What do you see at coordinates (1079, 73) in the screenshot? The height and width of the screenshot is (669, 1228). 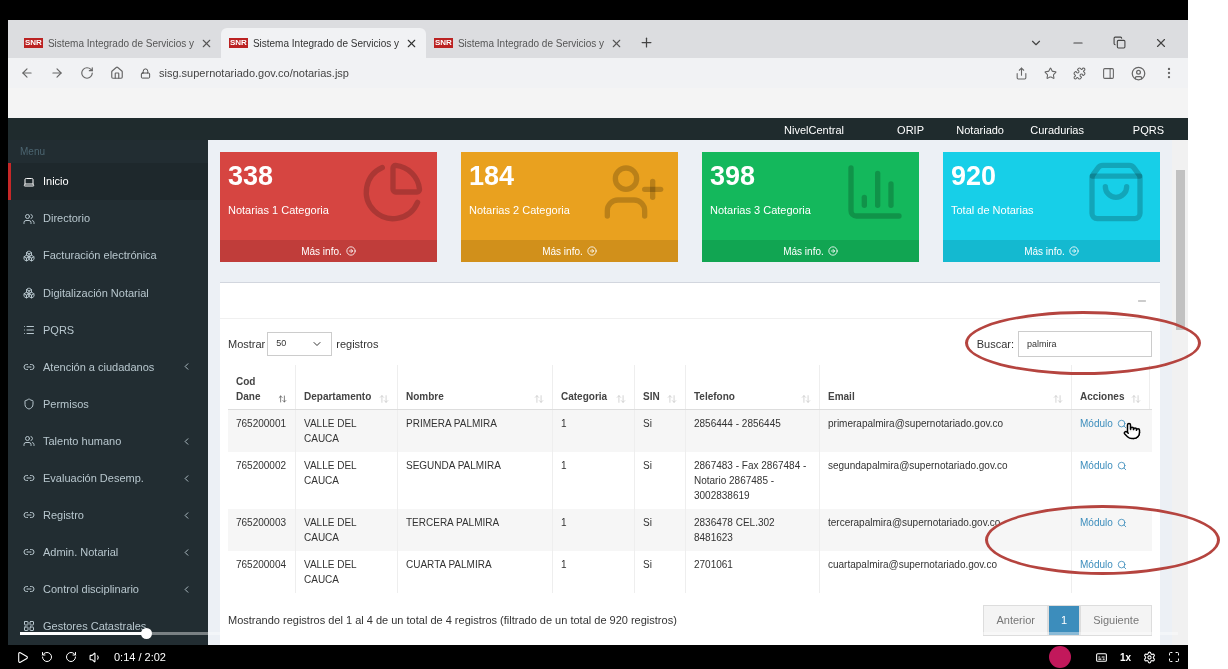 I see `extensions-icon` at bounding box center [1079, 73].